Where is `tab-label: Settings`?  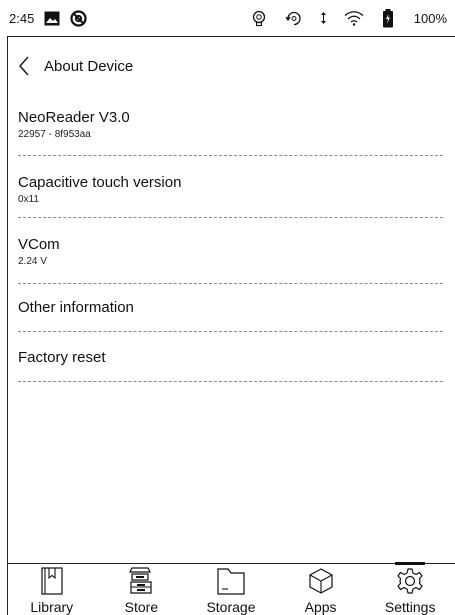 tab-label: Settings is located at coordinates (410, 607).